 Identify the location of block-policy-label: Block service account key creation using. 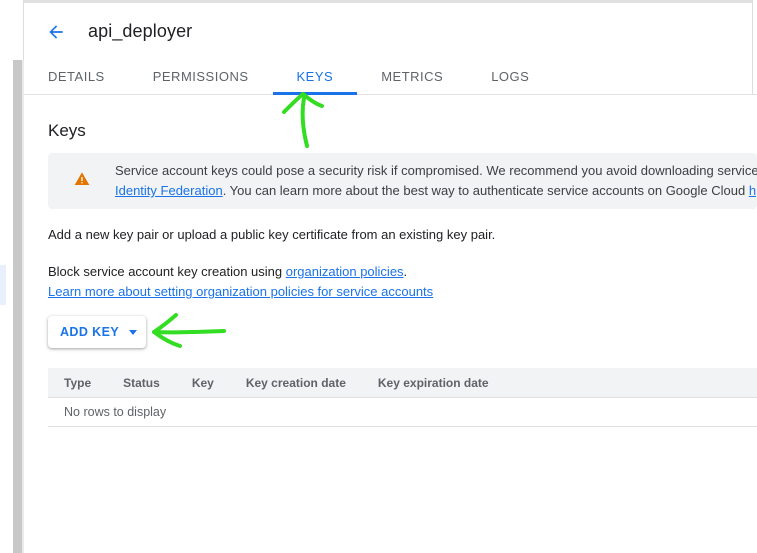
(165, 271).